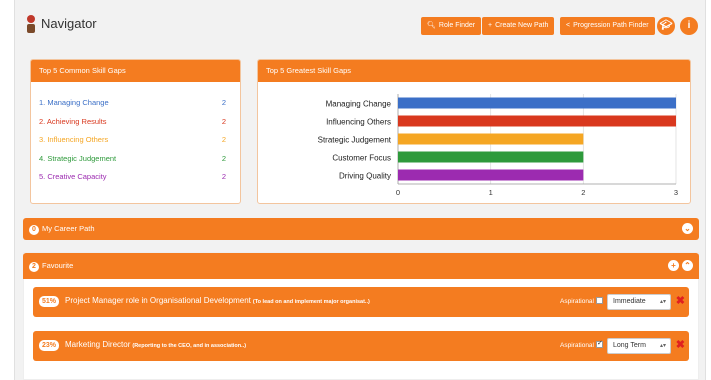  What do you see at coordinates (431, 25) in the screenshot?
I see `search-icon: 🔍︎` at bounding box center [431, 25].